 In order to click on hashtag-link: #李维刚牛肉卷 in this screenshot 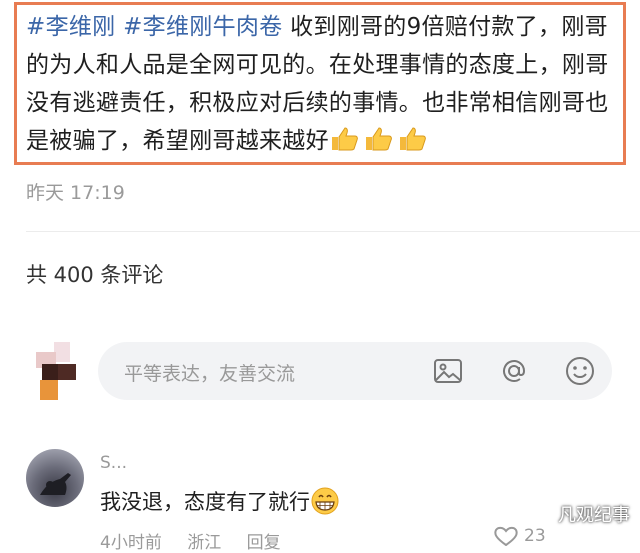, I will do `click(202, 27)`.